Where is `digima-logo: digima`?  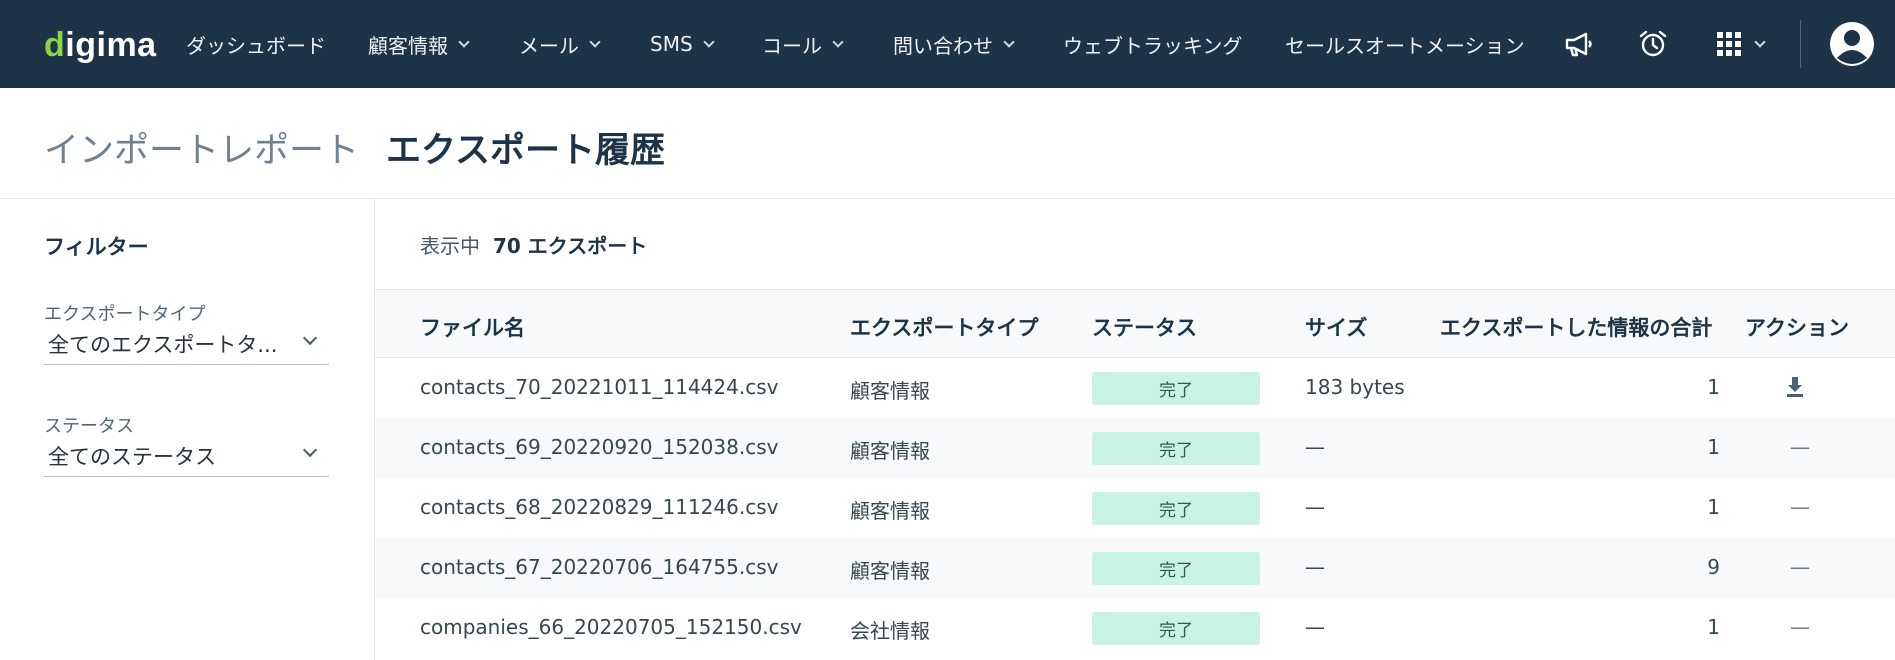
digima-logo: digima is located at coordinates (100, 45).